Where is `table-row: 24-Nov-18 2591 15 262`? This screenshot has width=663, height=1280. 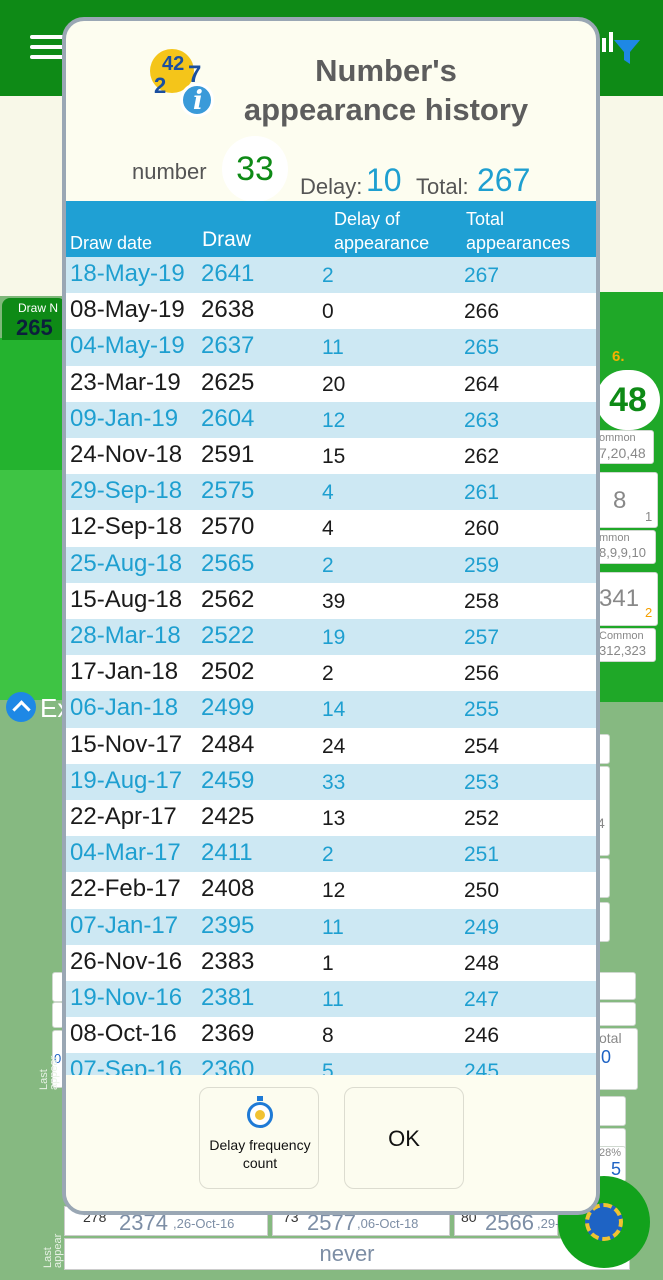 table-row: 24-Nov-18 2591 15 262 is located at coordinates (331, 456).